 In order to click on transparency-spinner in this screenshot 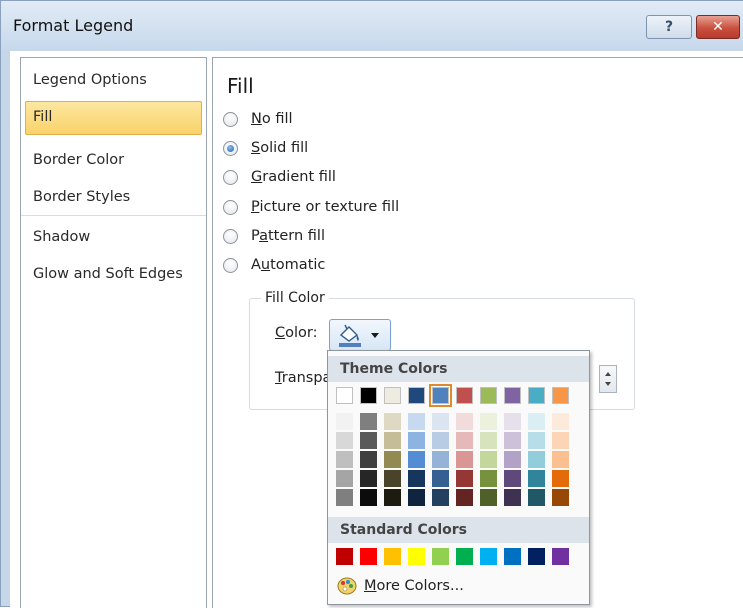, I will do `click(608, 379)`.